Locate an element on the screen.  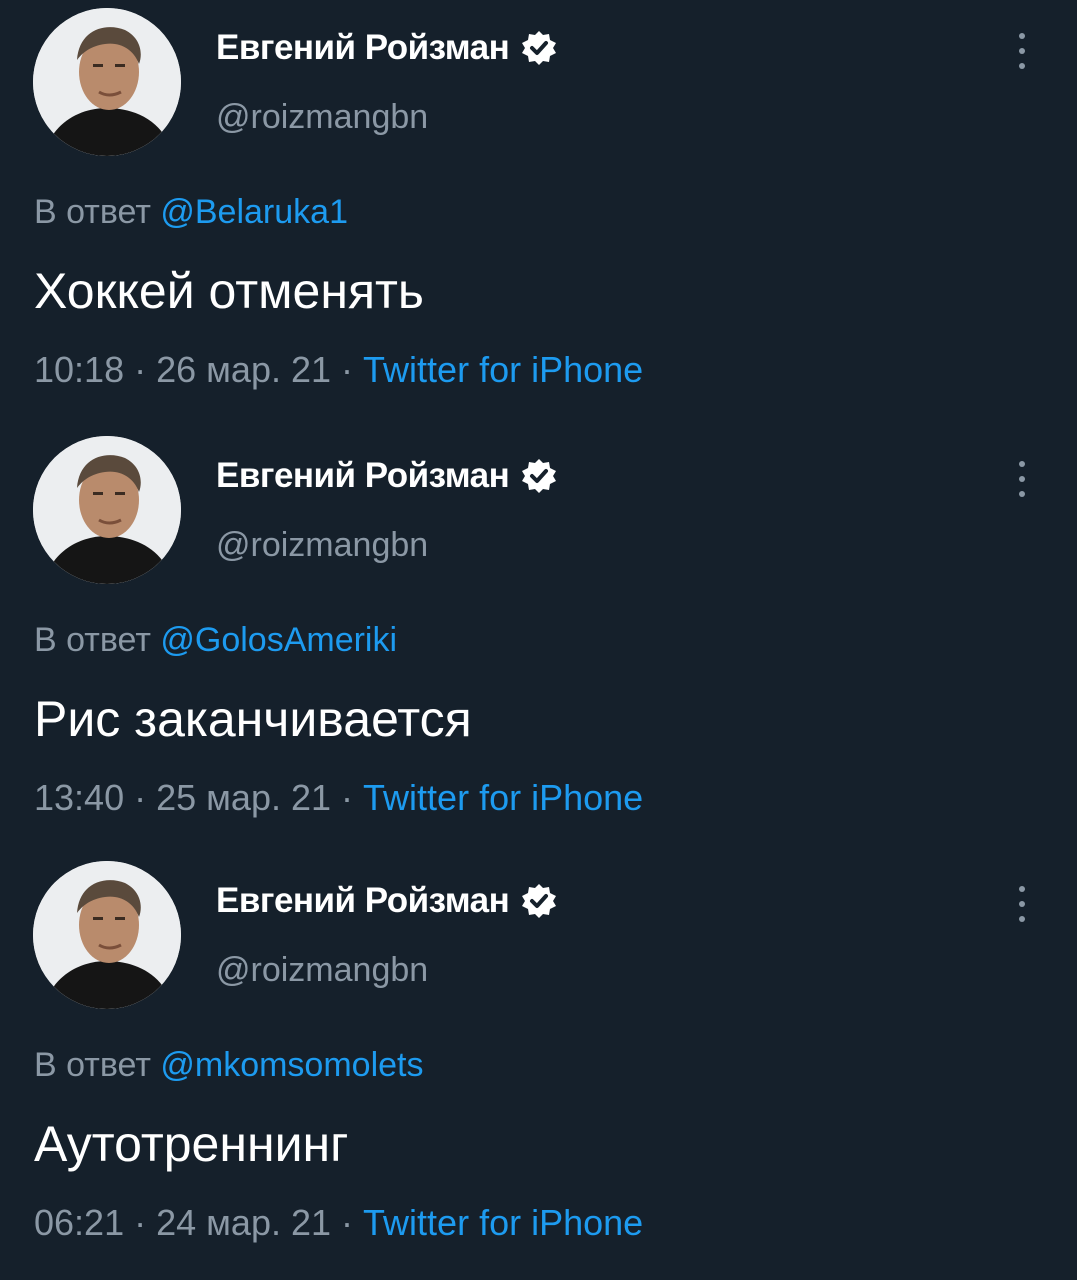
tweet-meta: 13:40 · 25 мар. 21 · Twitter for iPhone is located at coordinates (338, 798).